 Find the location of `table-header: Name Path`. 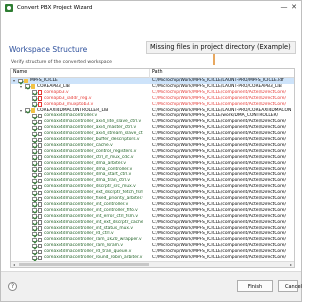

table-header: Name Path is located at coordinates (152, 73).